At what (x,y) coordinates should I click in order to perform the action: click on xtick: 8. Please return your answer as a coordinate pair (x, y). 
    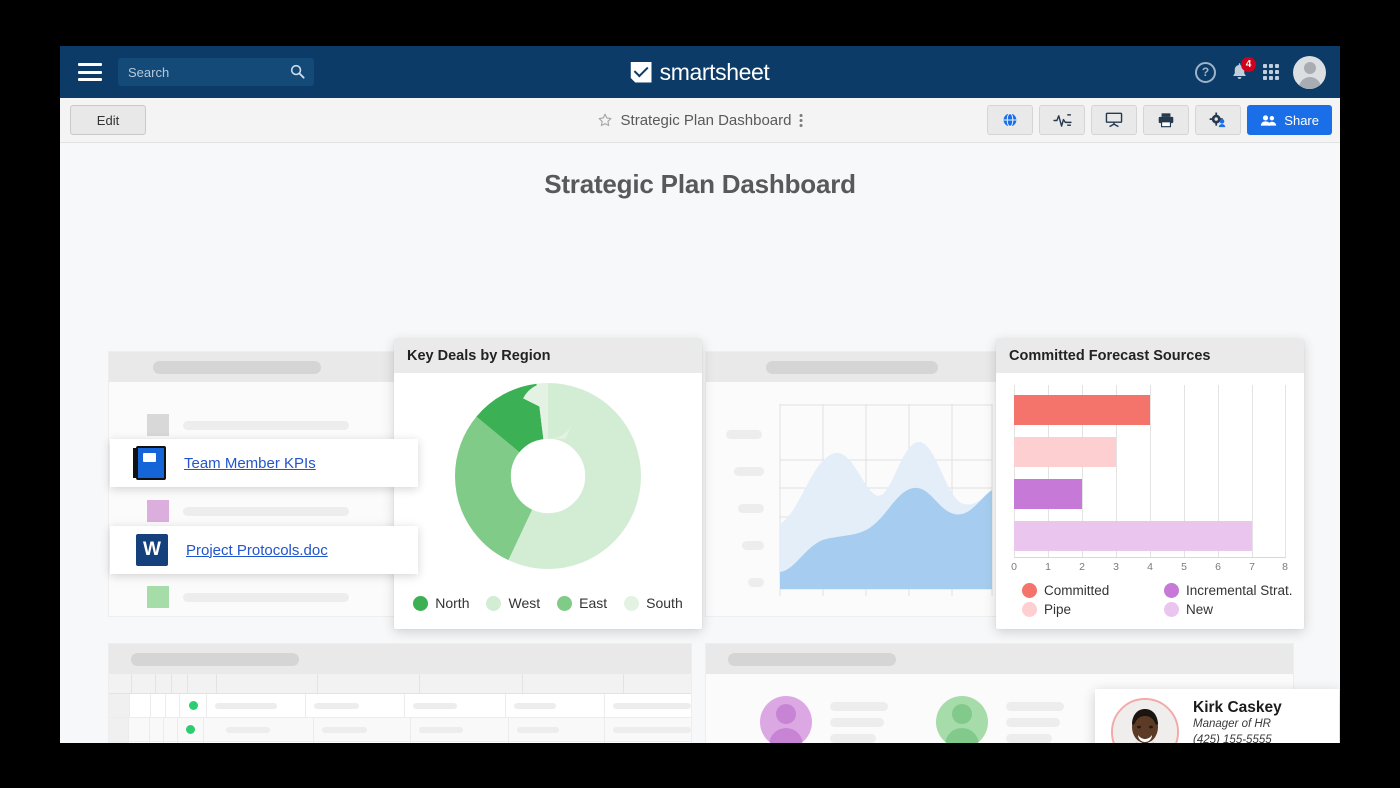
    Looking at the image, I should click on (1285, 567).